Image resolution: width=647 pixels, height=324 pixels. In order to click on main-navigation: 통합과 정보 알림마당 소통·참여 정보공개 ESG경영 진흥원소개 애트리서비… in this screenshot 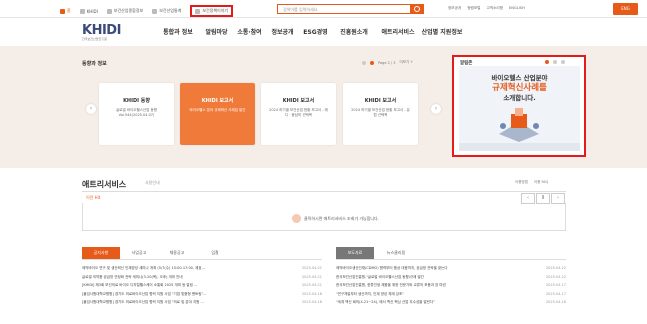, I will do `click(310, 31)`.